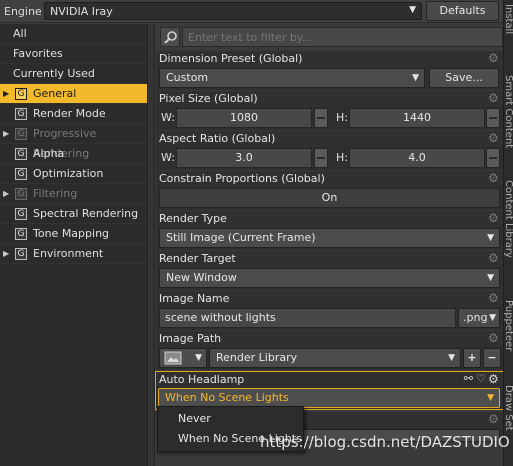 This screenshot has width=513, height=466. I want to click on prop-title-text: Pixel Size (Global), so click(208, 98).